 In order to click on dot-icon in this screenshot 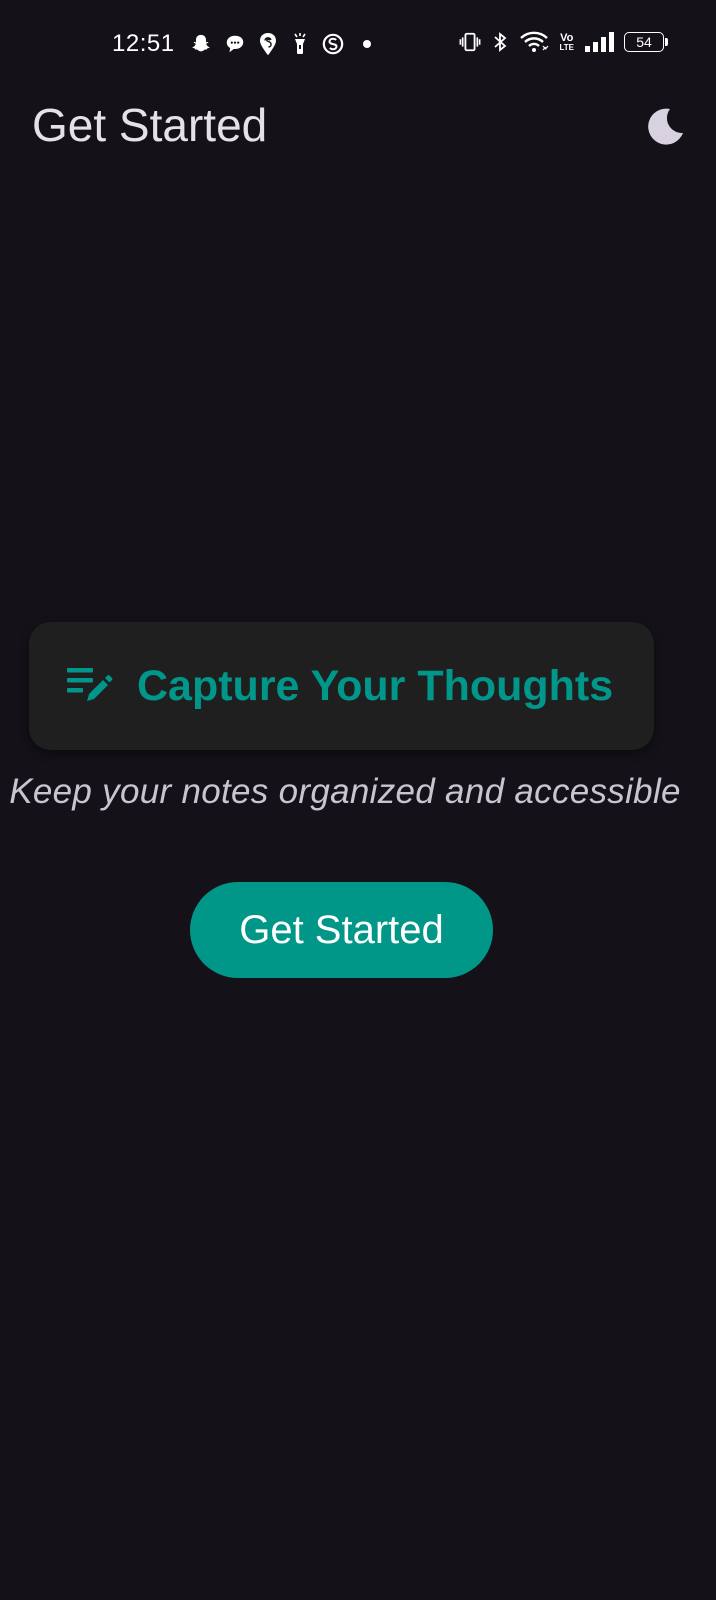, I will do `click(367, 44)`.